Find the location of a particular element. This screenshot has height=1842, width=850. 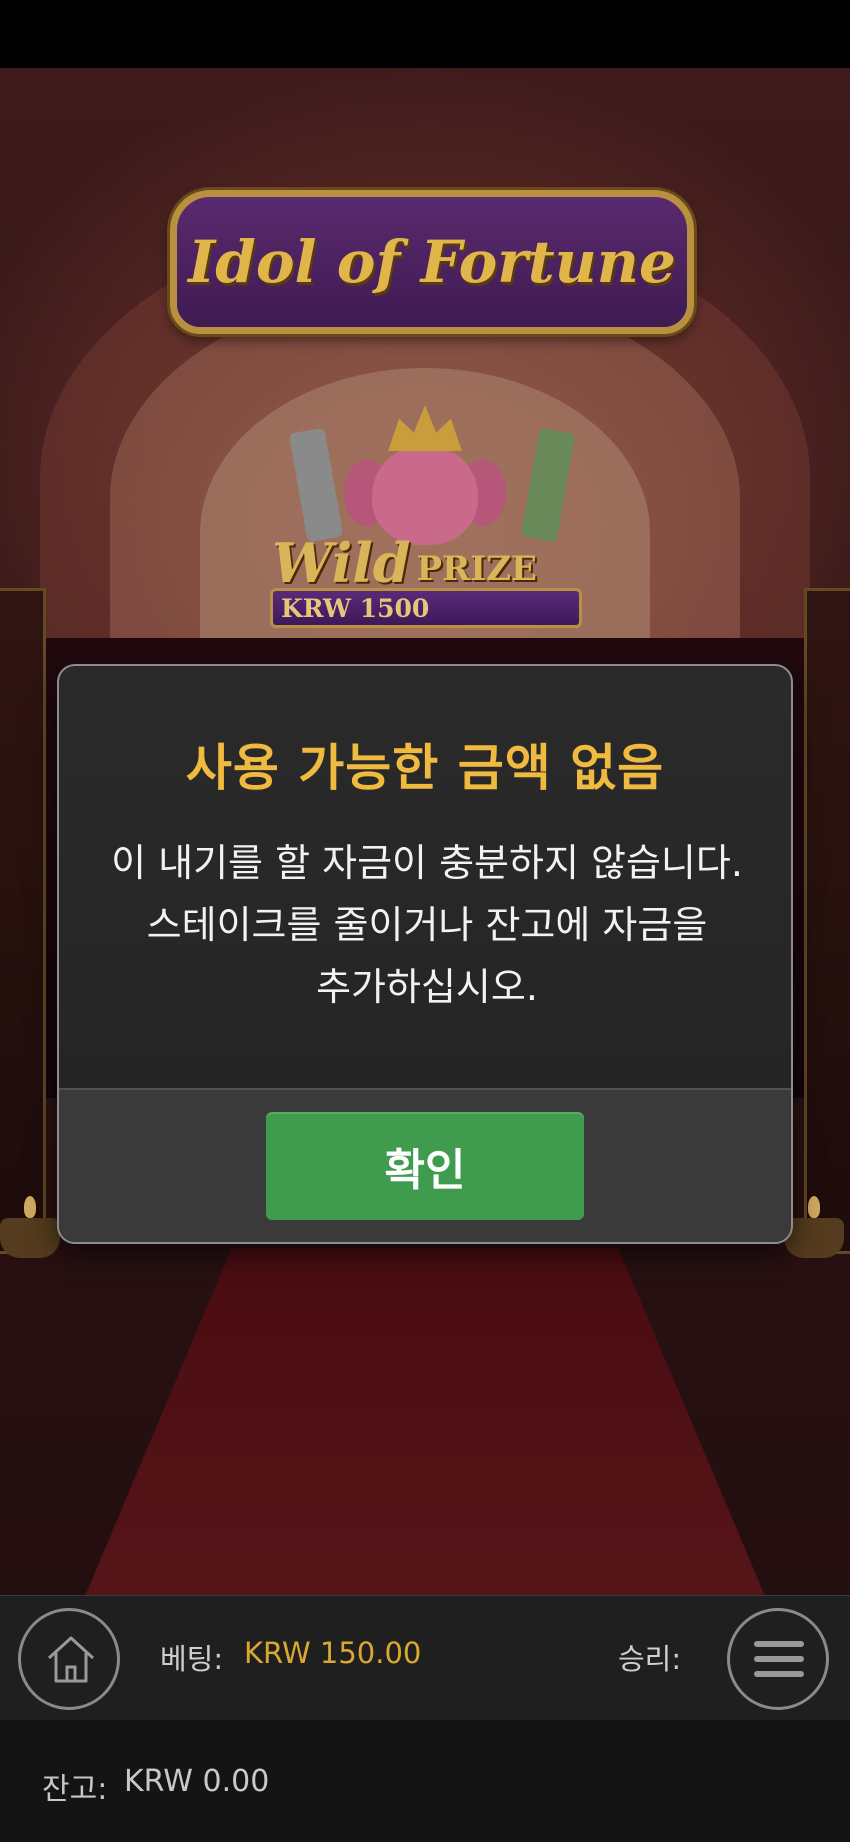

menu-button is located at coordinates (778, 1659).